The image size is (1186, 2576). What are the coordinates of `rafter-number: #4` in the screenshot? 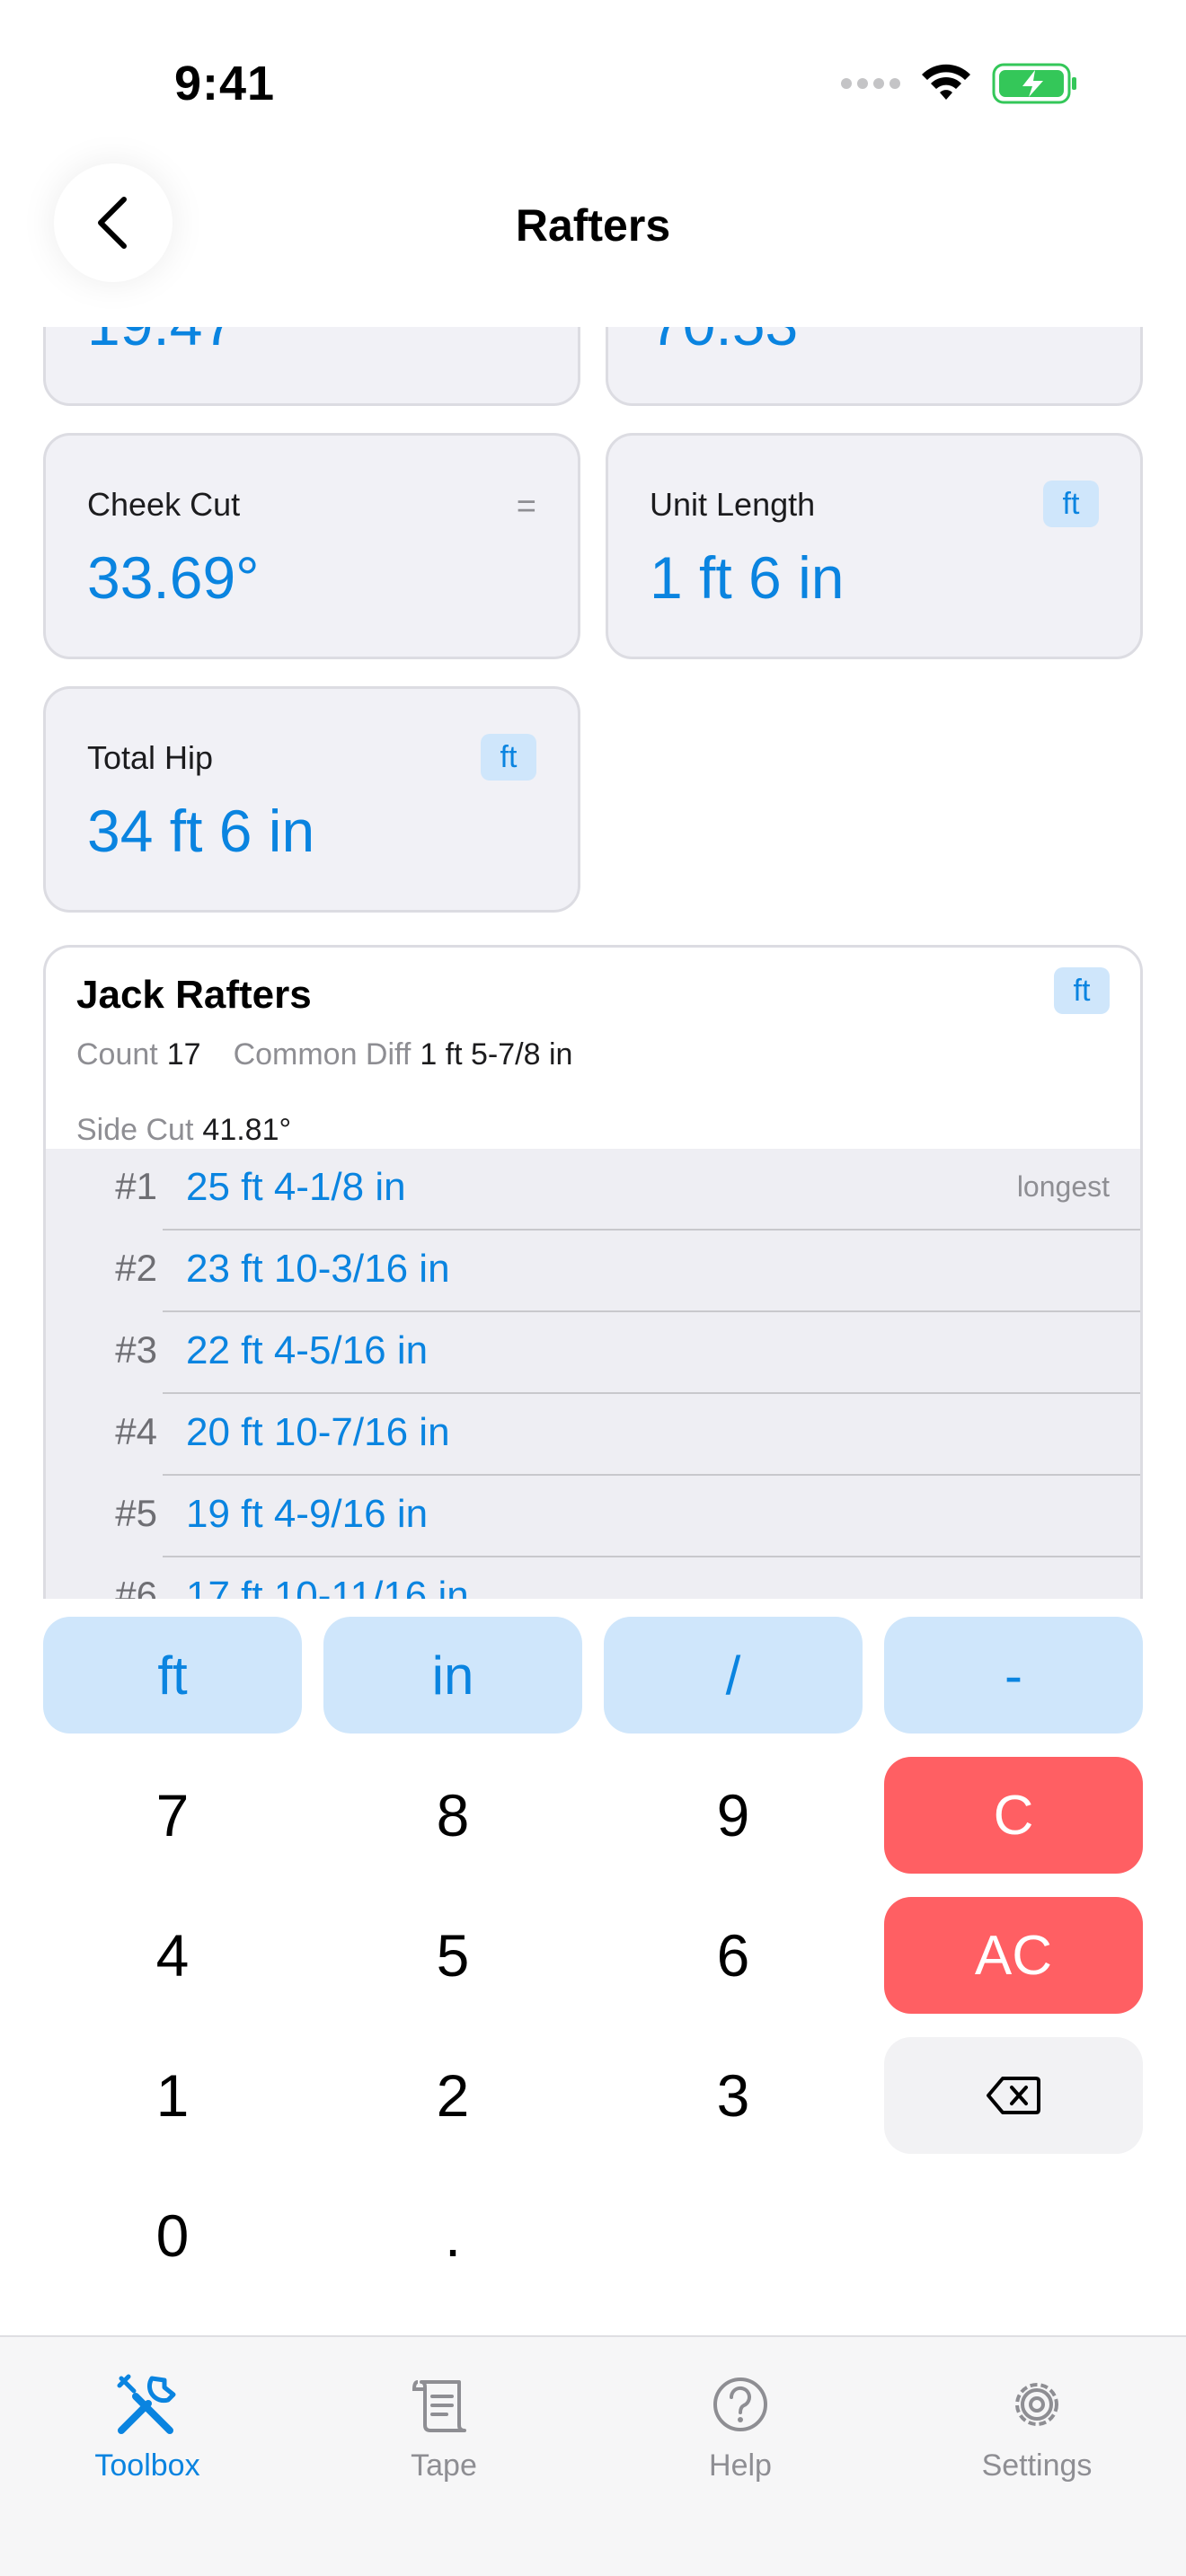 It's located at (136, 1431).